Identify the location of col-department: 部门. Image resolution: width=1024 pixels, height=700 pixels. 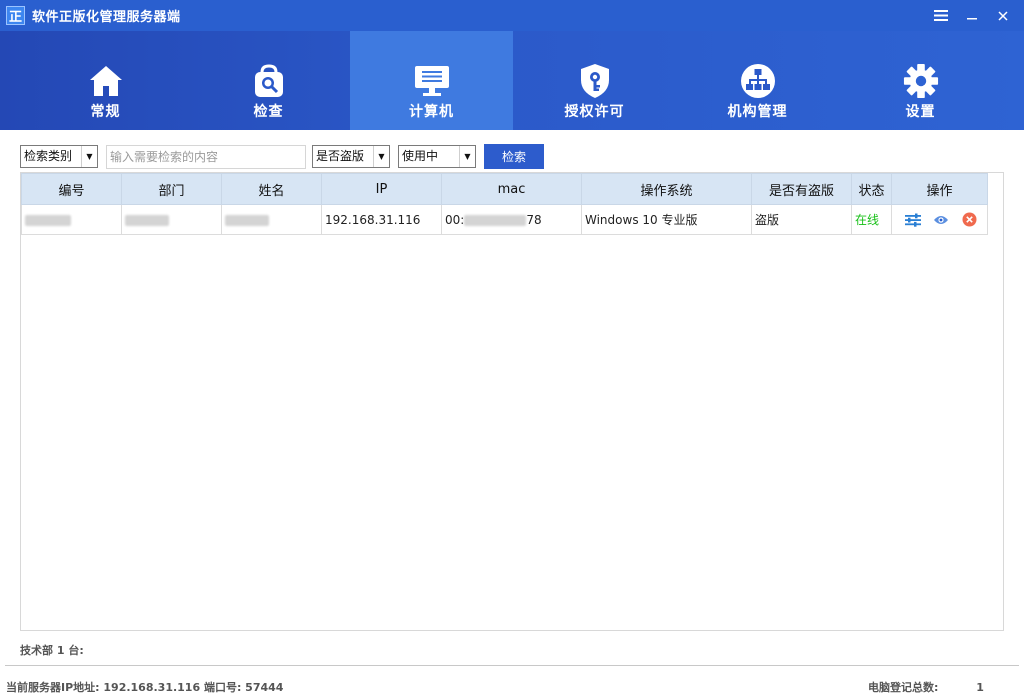
(171, 189).